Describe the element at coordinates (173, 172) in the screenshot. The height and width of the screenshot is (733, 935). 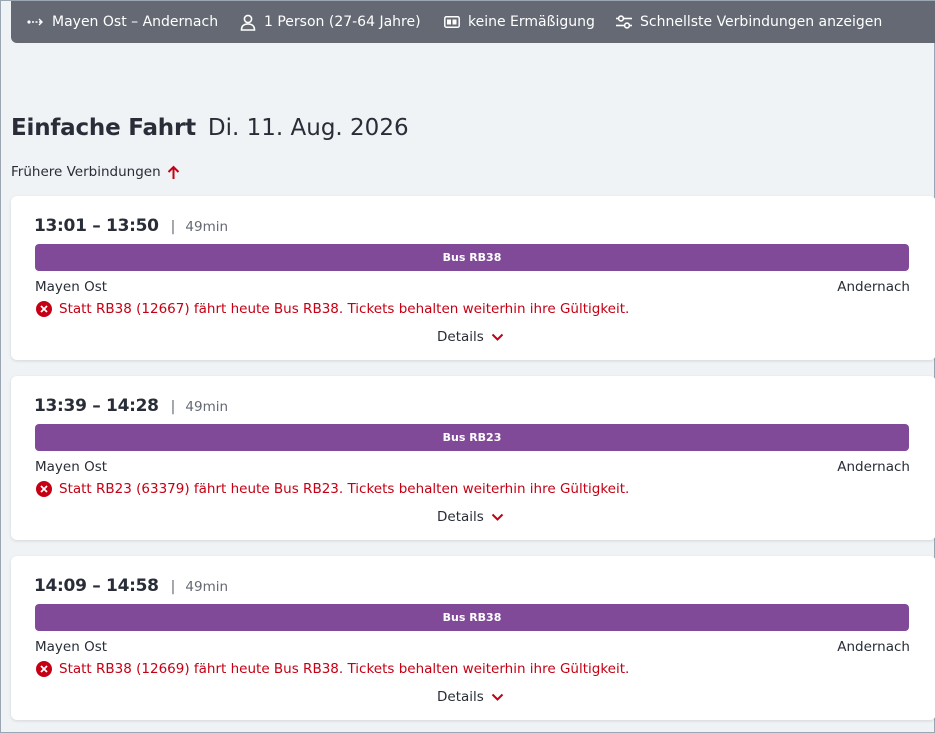
I see `arrow-up-icon` at that location.